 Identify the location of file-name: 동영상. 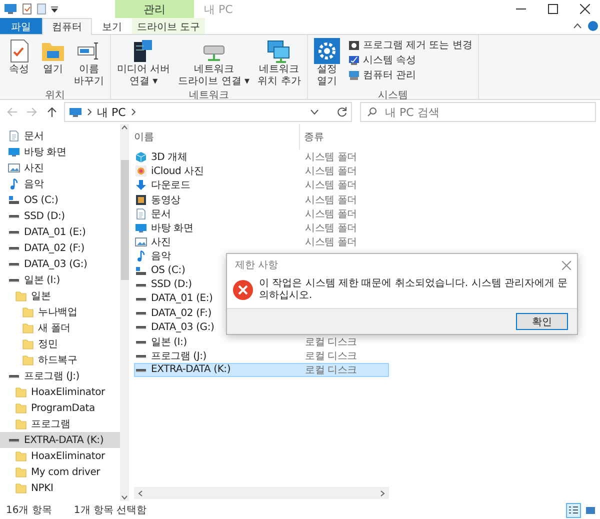
(165, 200).